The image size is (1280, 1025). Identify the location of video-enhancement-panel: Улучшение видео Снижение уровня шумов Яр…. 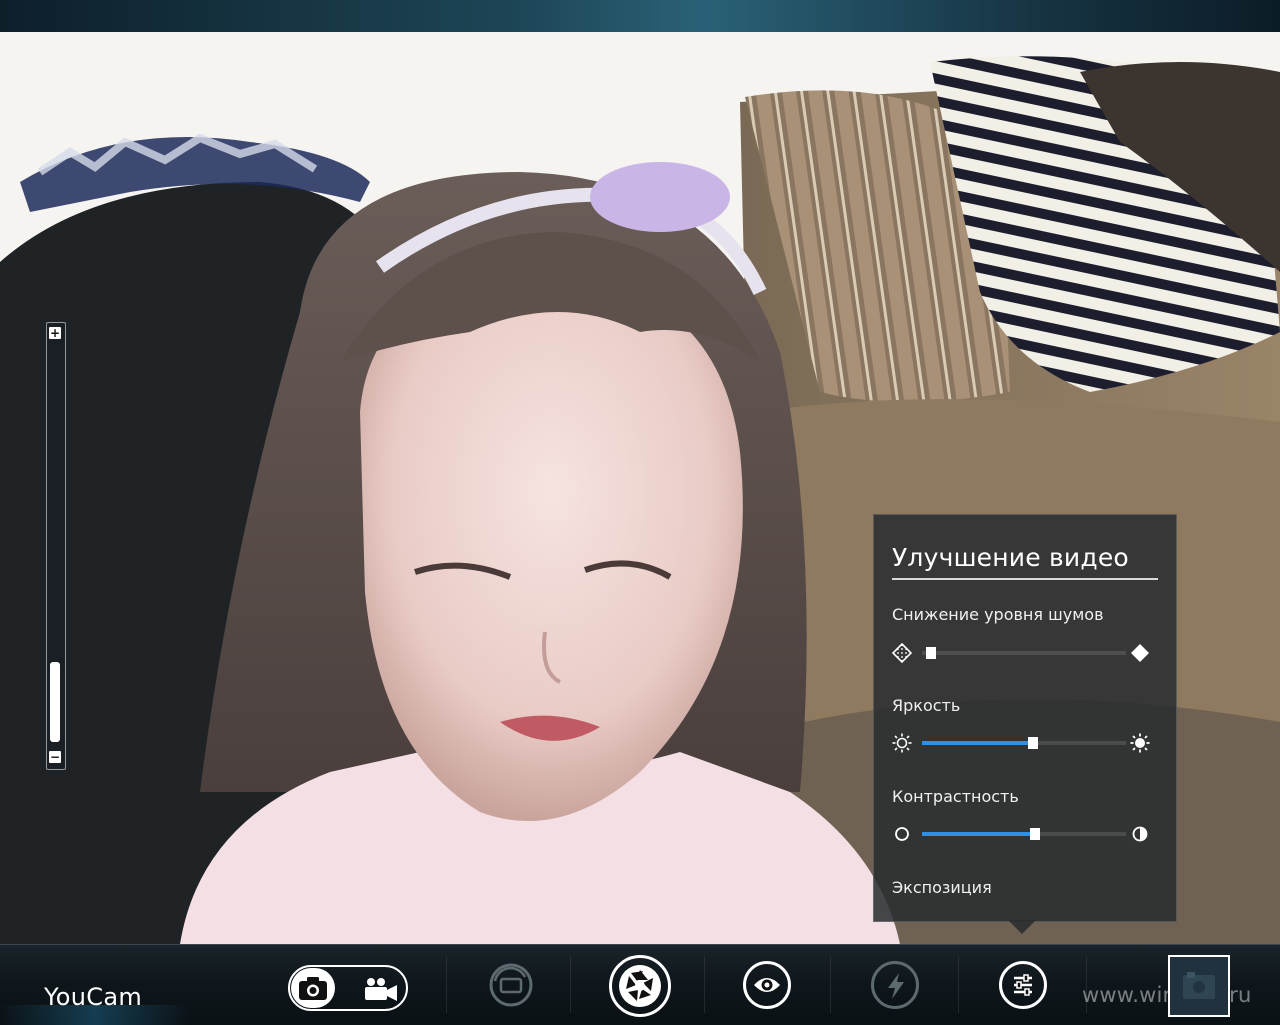
(1025, 718).